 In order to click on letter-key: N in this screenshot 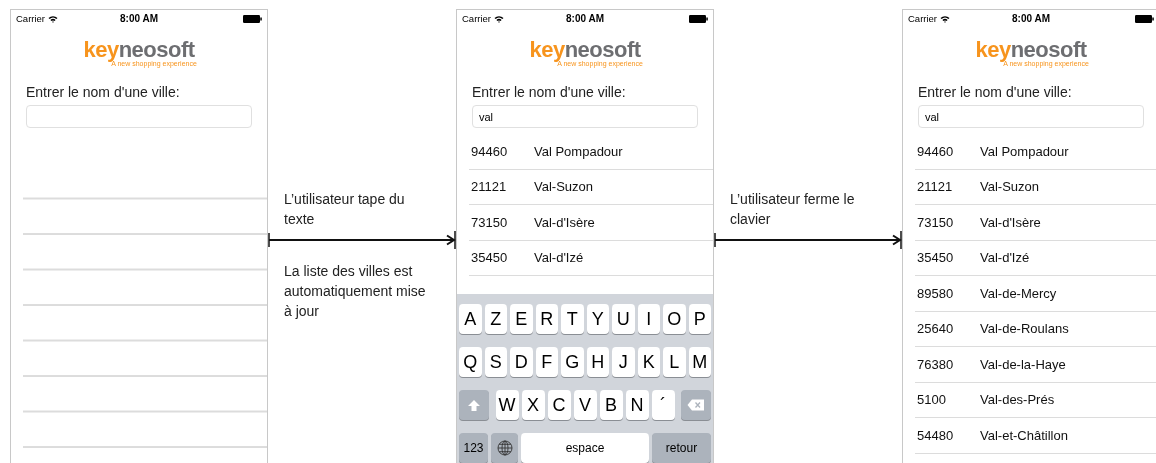, I will do `click(637, 405)`.